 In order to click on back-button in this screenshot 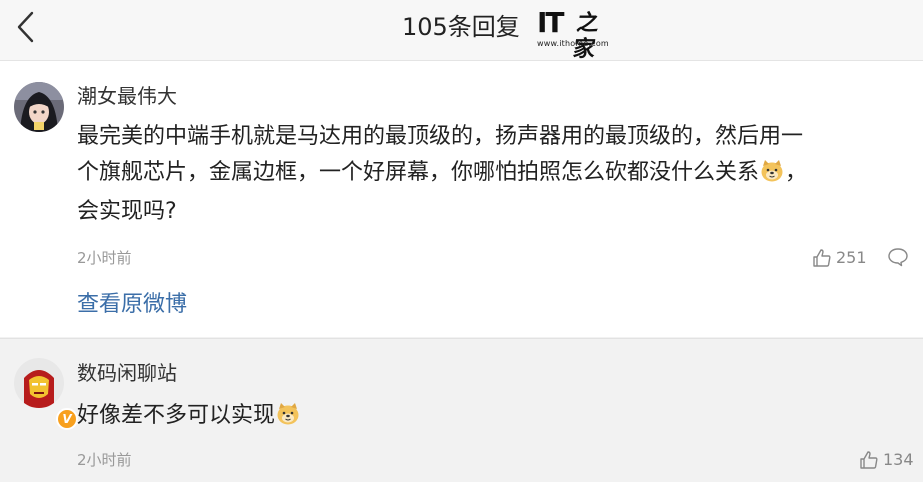, I will do `click(28, 27)`.